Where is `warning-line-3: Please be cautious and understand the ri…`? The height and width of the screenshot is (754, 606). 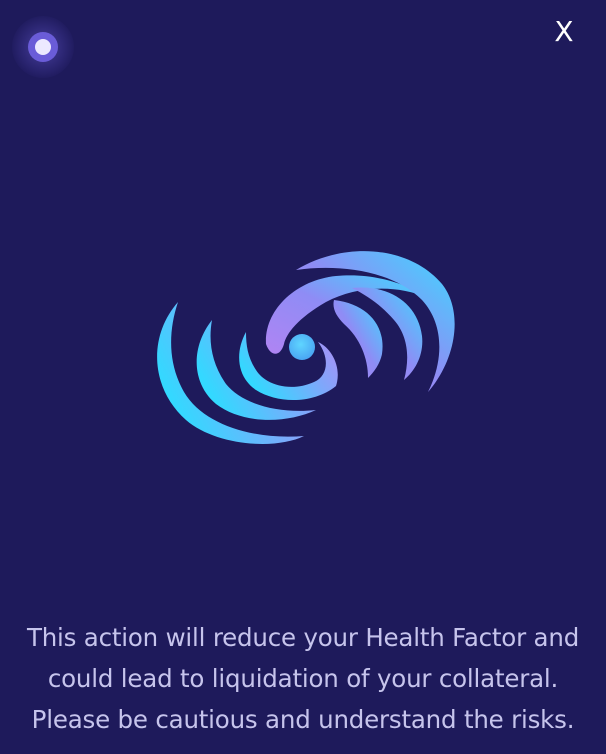 warning-line-3: Please be cautious and understand the ri… is located at coordinates (303, 719).